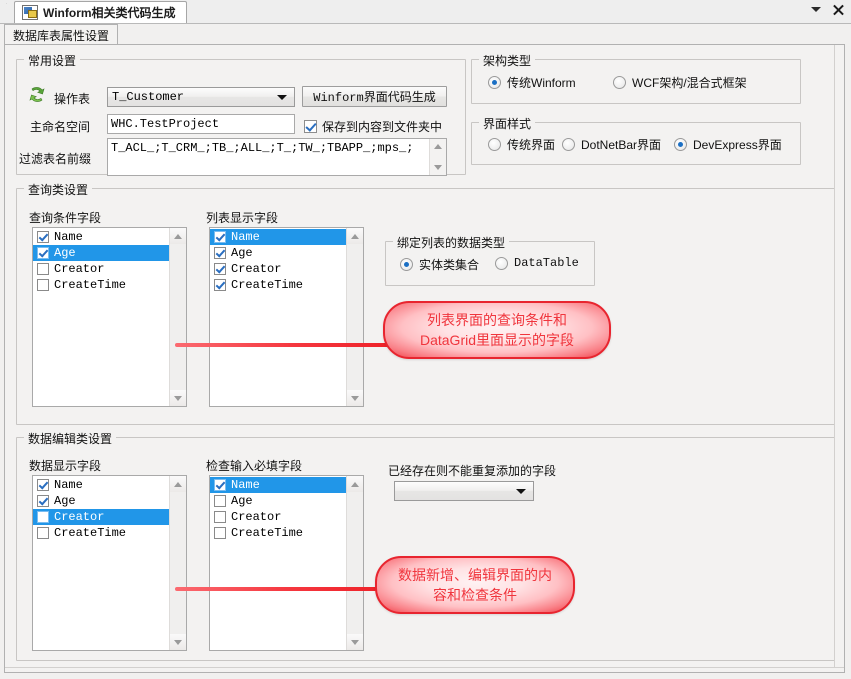 The height and width of the screenshot is (679, 851). What do you see at coordinates (737, 145) in the screenshot?
I see `radio-devexpress-ui-label: DevExpress界面` at bounding box center [737, 145].